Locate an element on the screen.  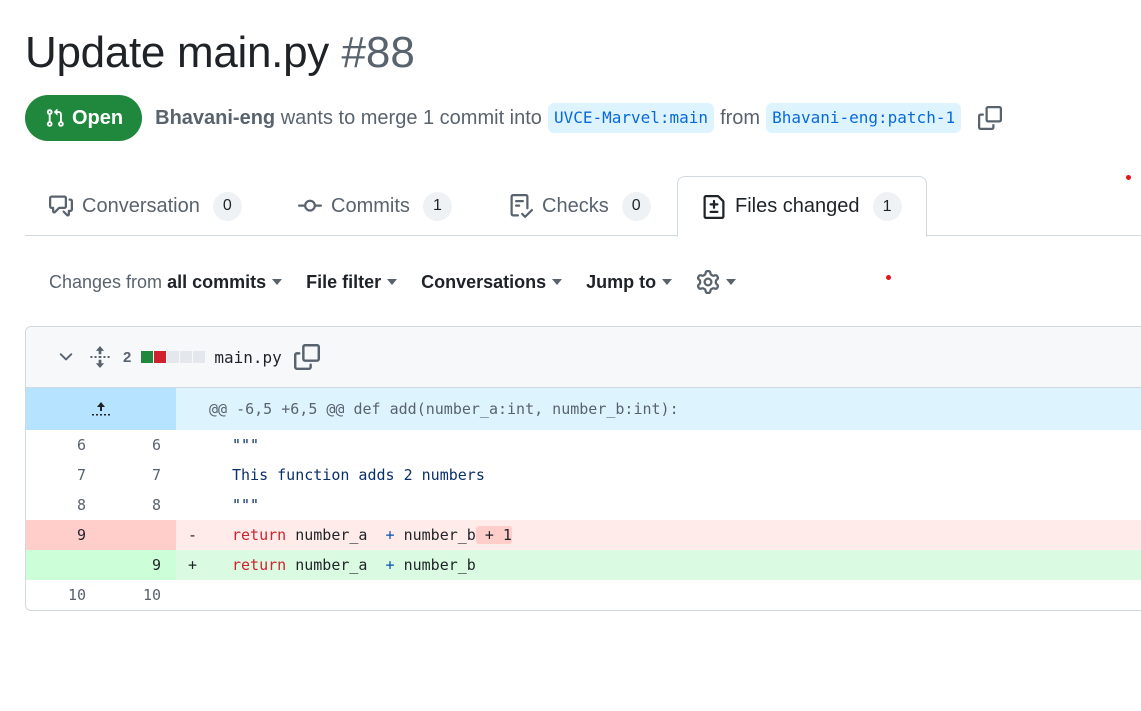
tab-checks: Checks 0 is located at coordinates (580, 206).